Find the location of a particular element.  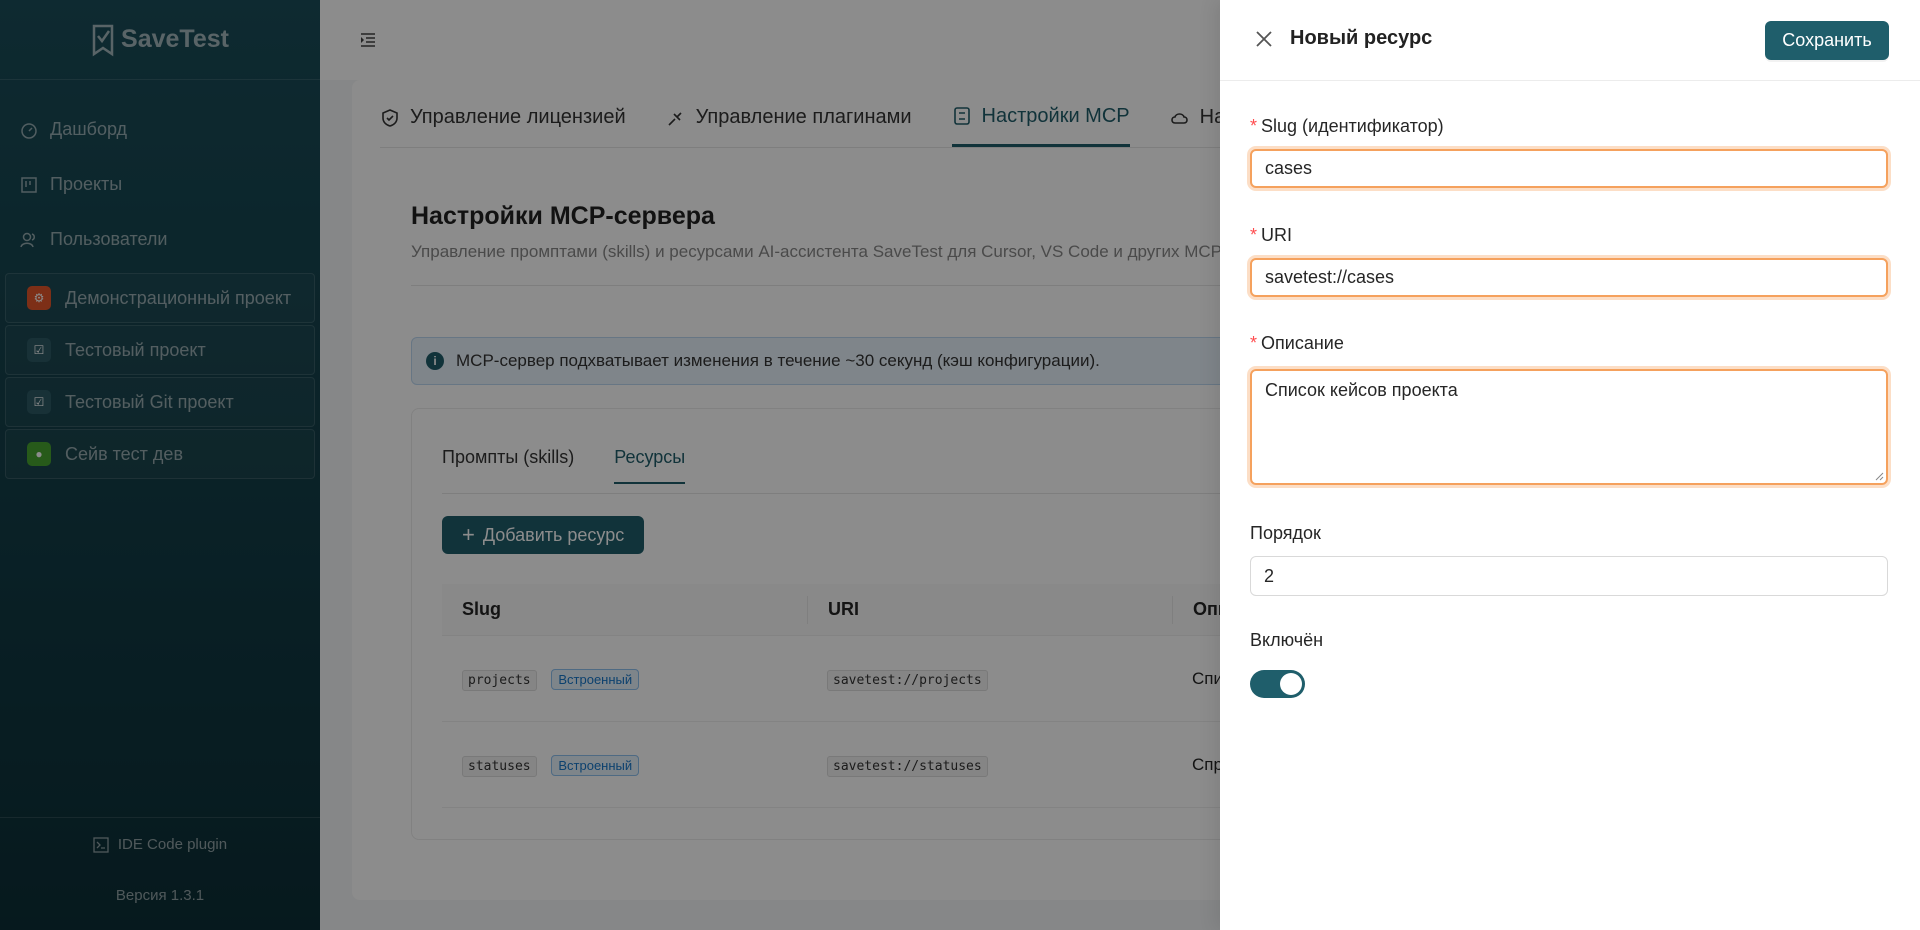

order-label: Порядок is located at coordinates (1285, 533).